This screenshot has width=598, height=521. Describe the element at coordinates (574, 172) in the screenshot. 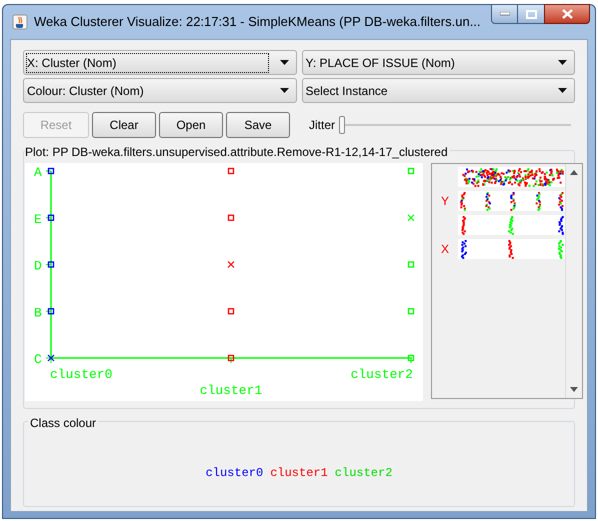

I see `scroll-up-icon` at that location.